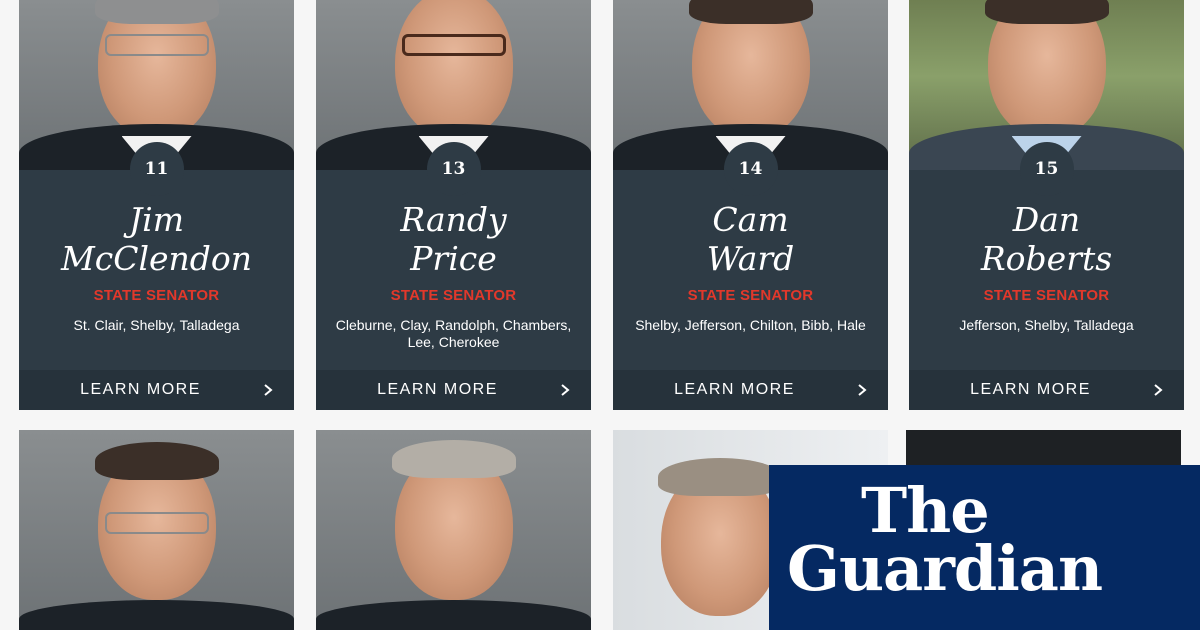 Image resolution: width=1200 pixels, height=630 pixels. I want to click on senator-first-name: Jim, so click(156, 219).